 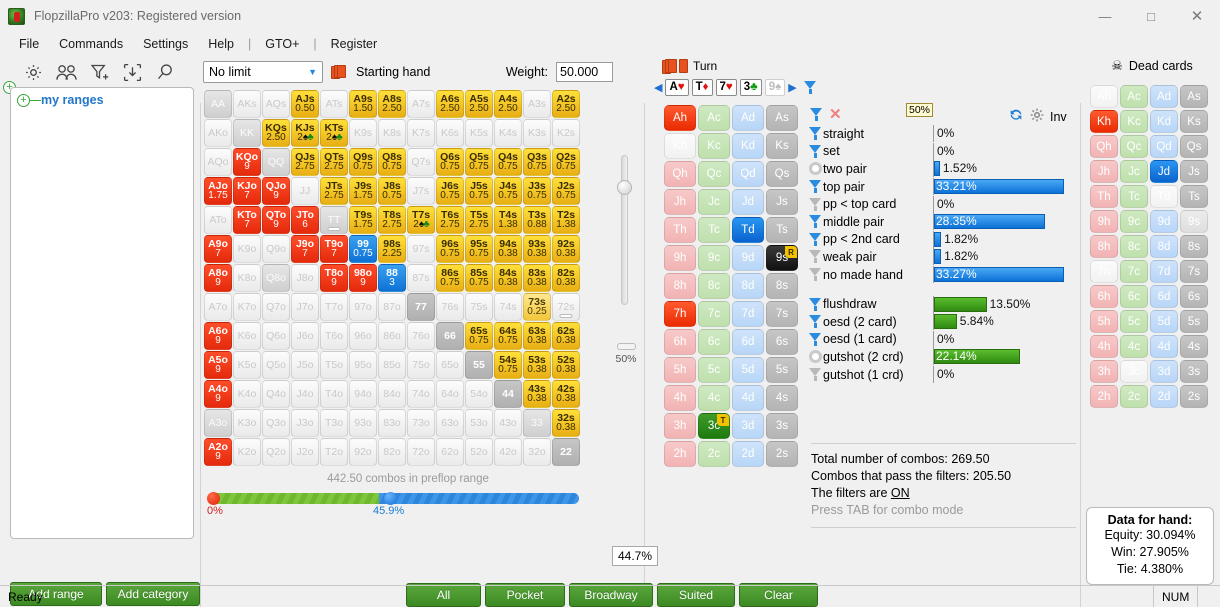 What do you see at coordinates (566, 336) in the screenshot?
I see `hand-cell-62s: 62s 0.38` at bounding box center [566, 336].